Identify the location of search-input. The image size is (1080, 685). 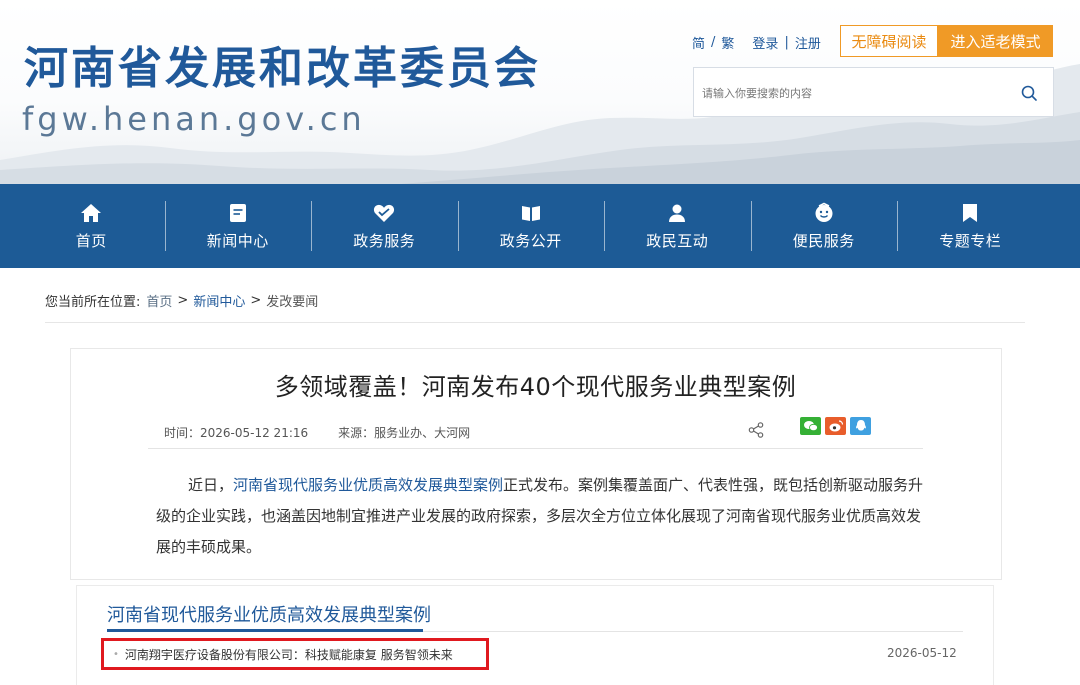
(852, 93).